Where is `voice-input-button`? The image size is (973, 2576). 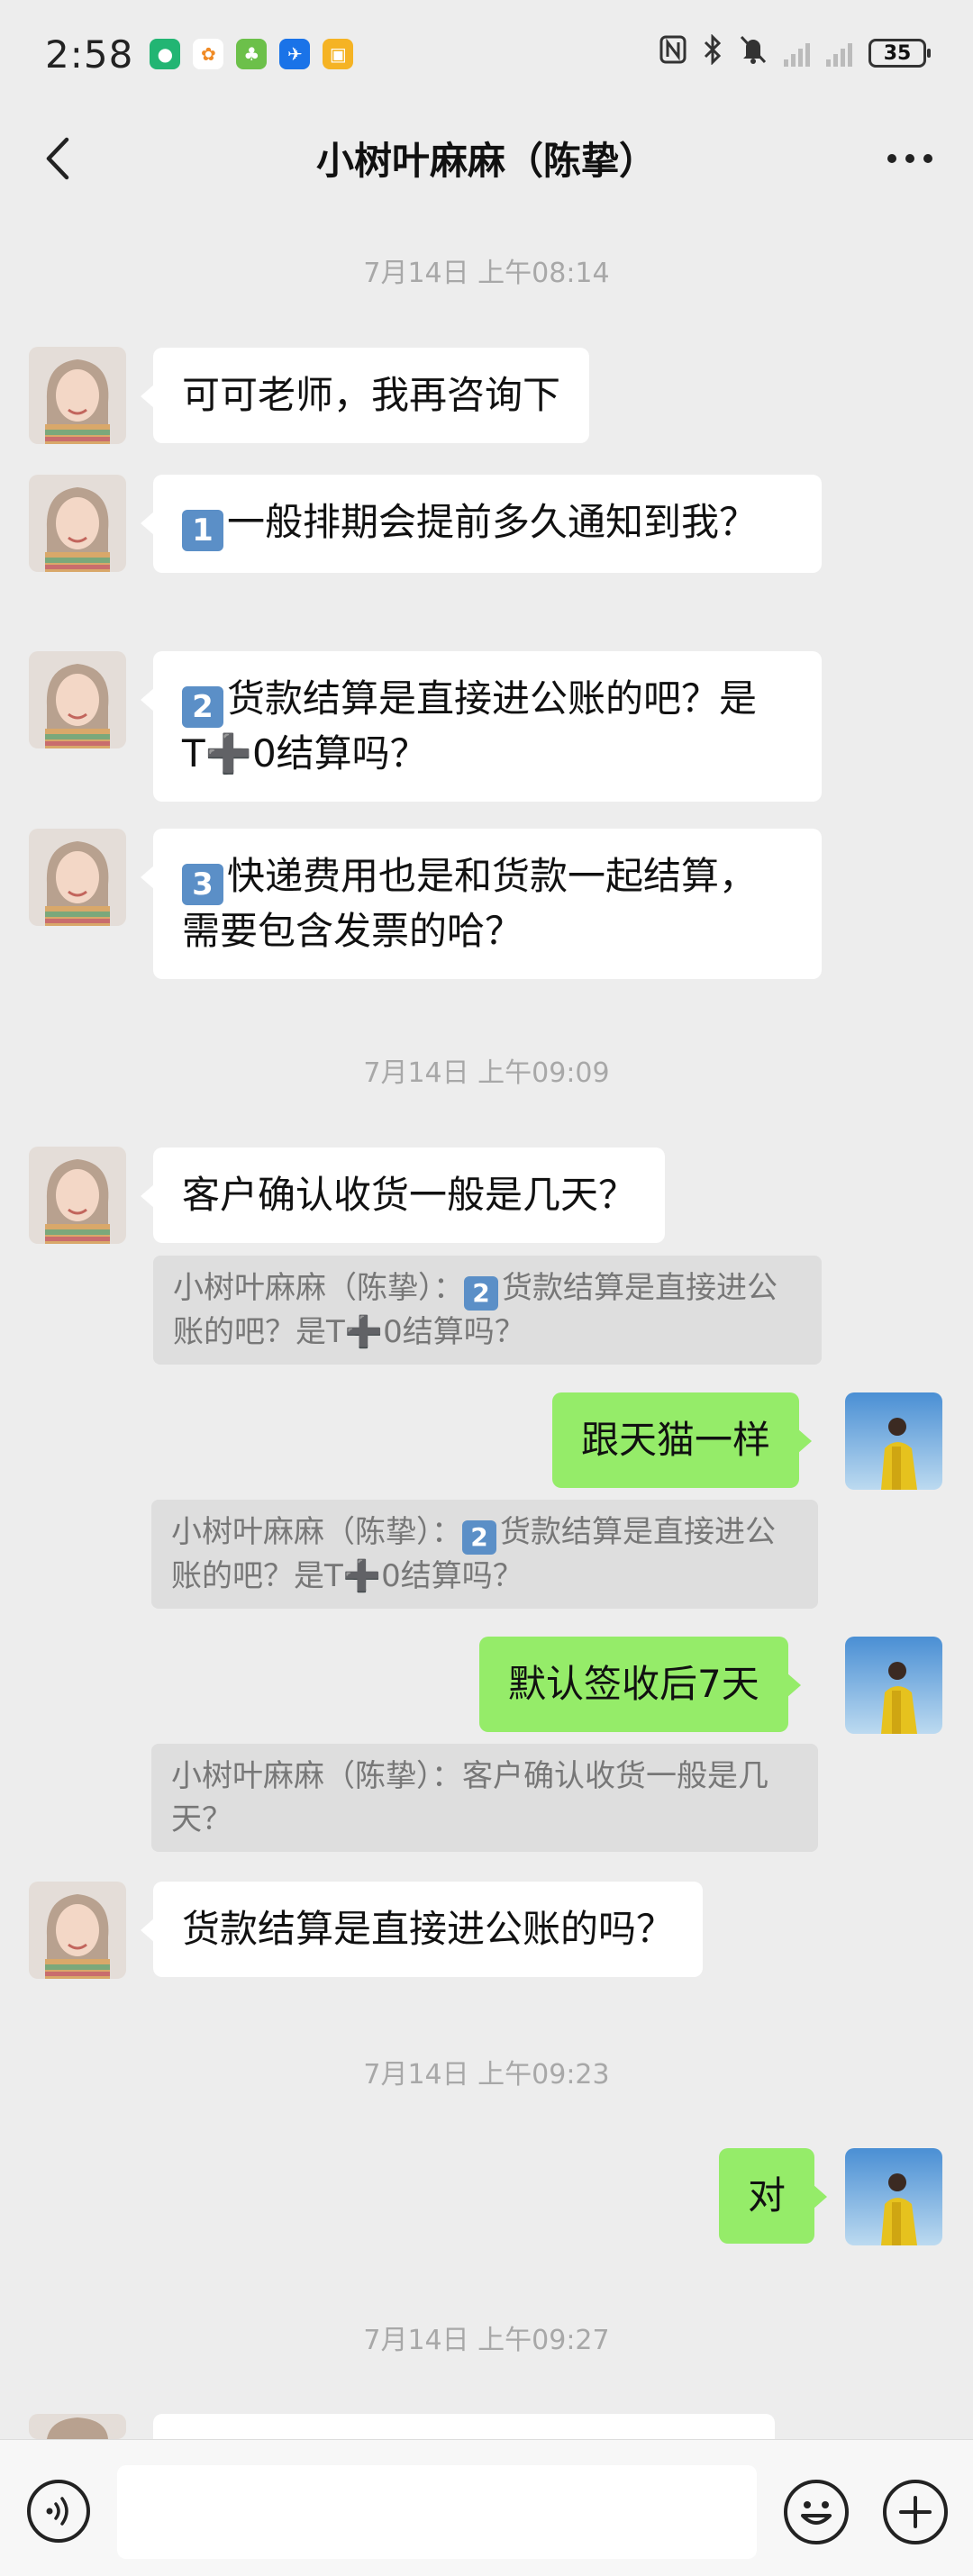 voice-input-button is located at coordinates (58, 2511).